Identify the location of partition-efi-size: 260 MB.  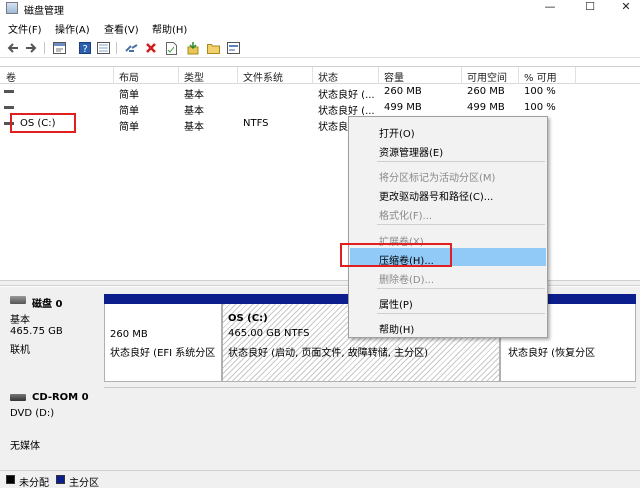
(129, 334).